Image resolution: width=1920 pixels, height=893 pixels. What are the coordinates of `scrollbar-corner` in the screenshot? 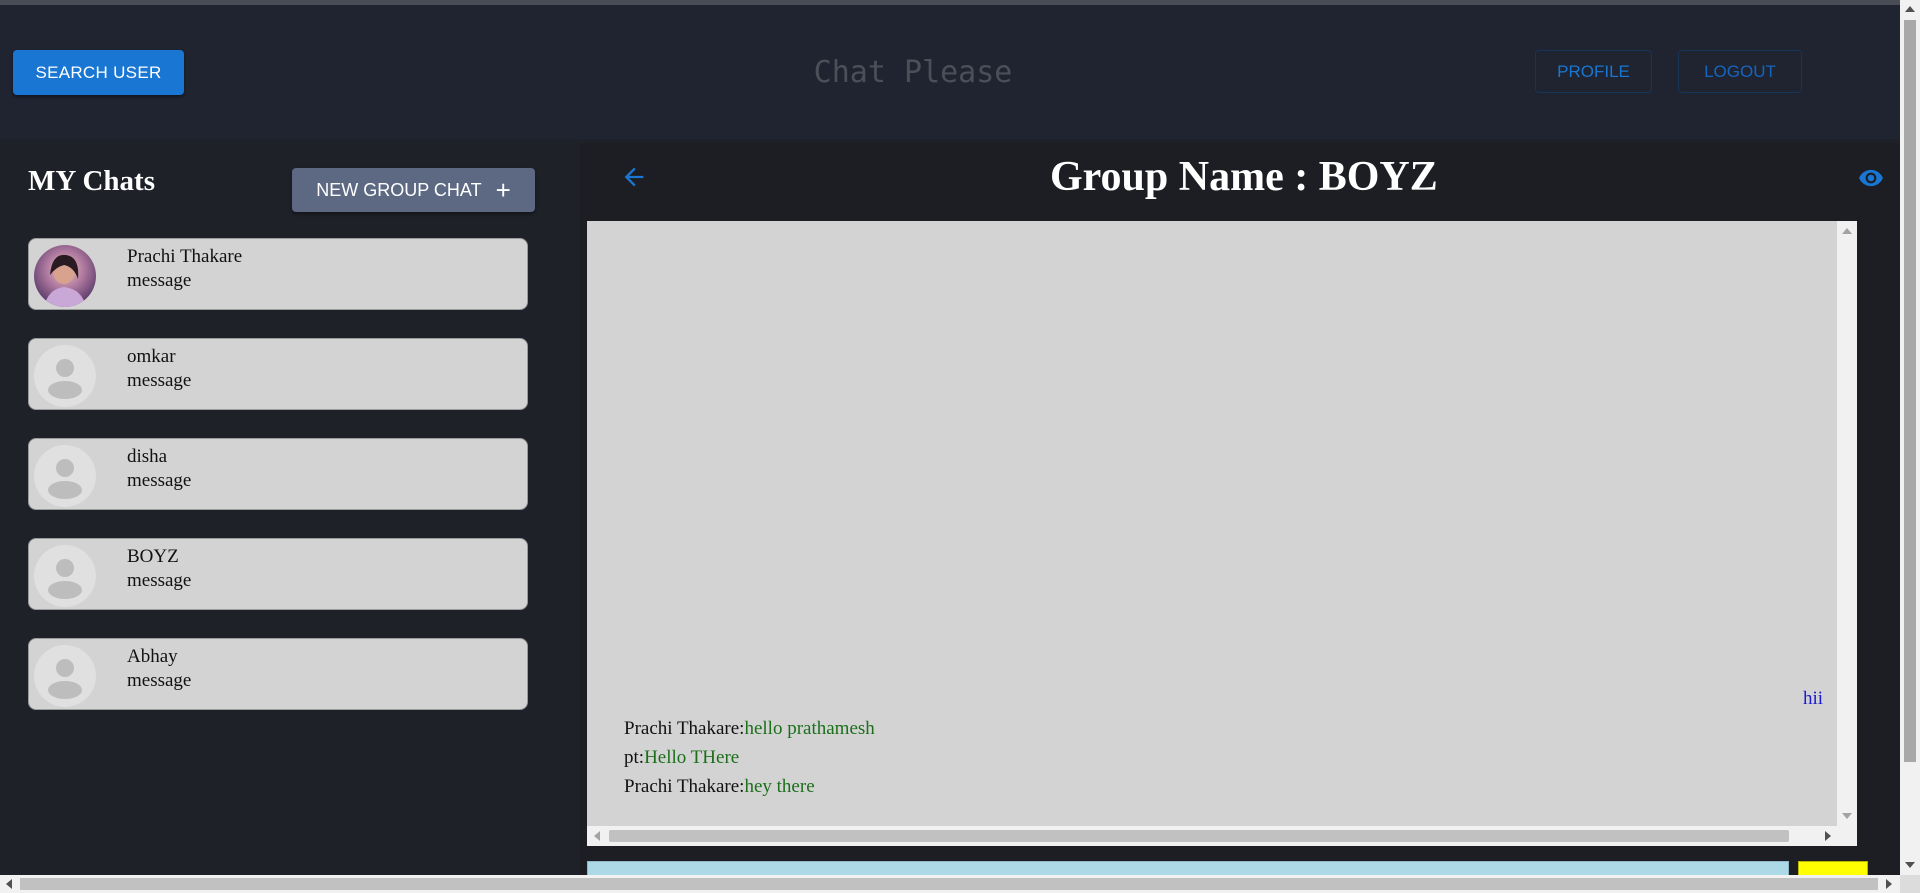 It's located at (1910, 884).